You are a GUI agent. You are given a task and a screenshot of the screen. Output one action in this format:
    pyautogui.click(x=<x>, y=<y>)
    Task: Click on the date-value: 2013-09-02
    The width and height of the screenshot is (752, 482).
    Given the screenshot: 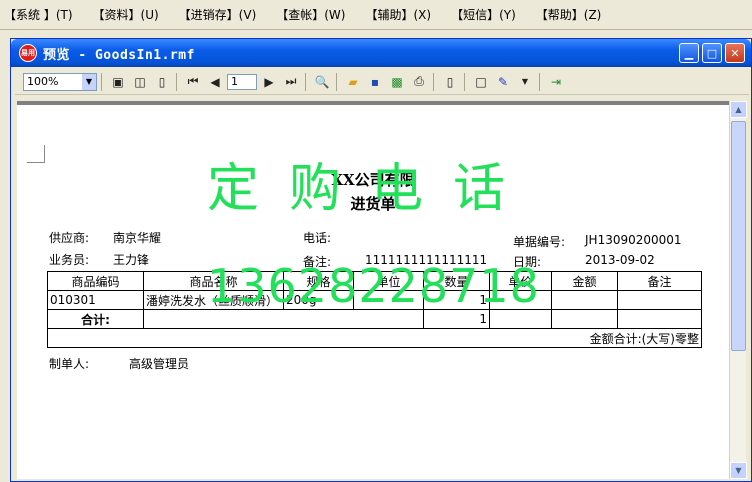 What is the action you would take?
    pyautogui.click(x=620, y=260)
    